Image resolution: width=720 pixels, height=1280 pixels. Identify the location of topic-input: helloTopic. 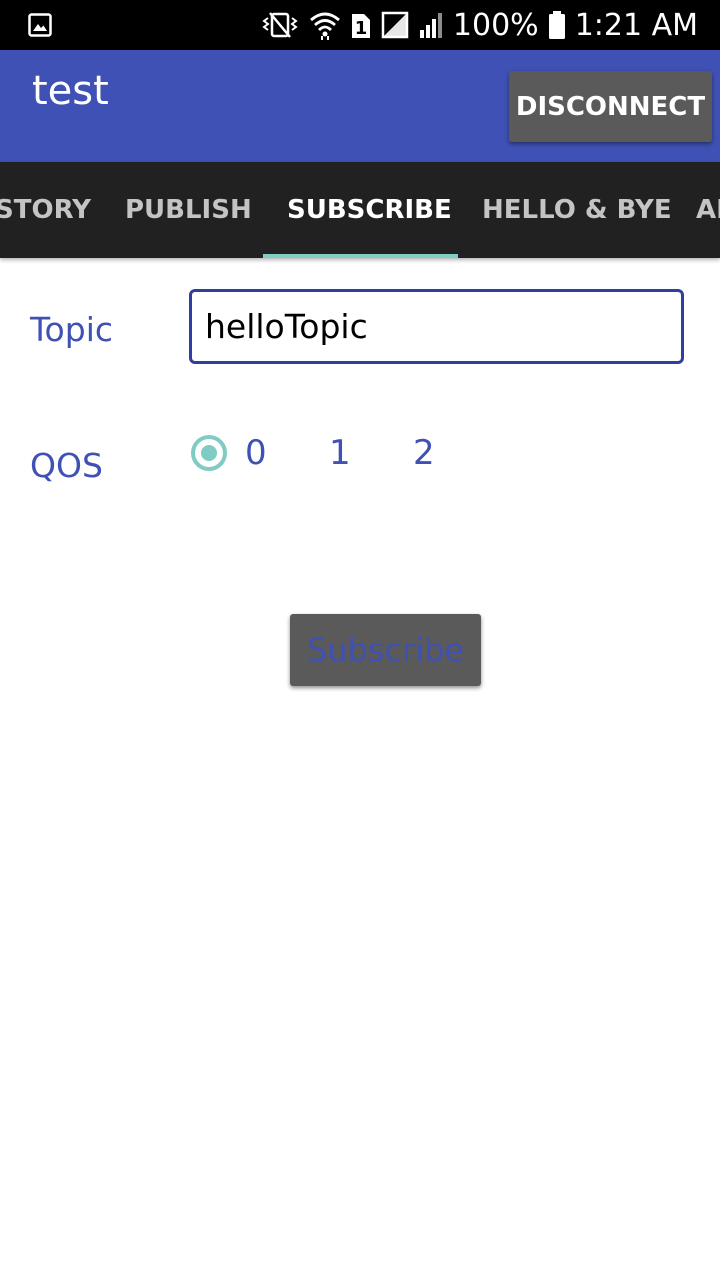
(436, 326).